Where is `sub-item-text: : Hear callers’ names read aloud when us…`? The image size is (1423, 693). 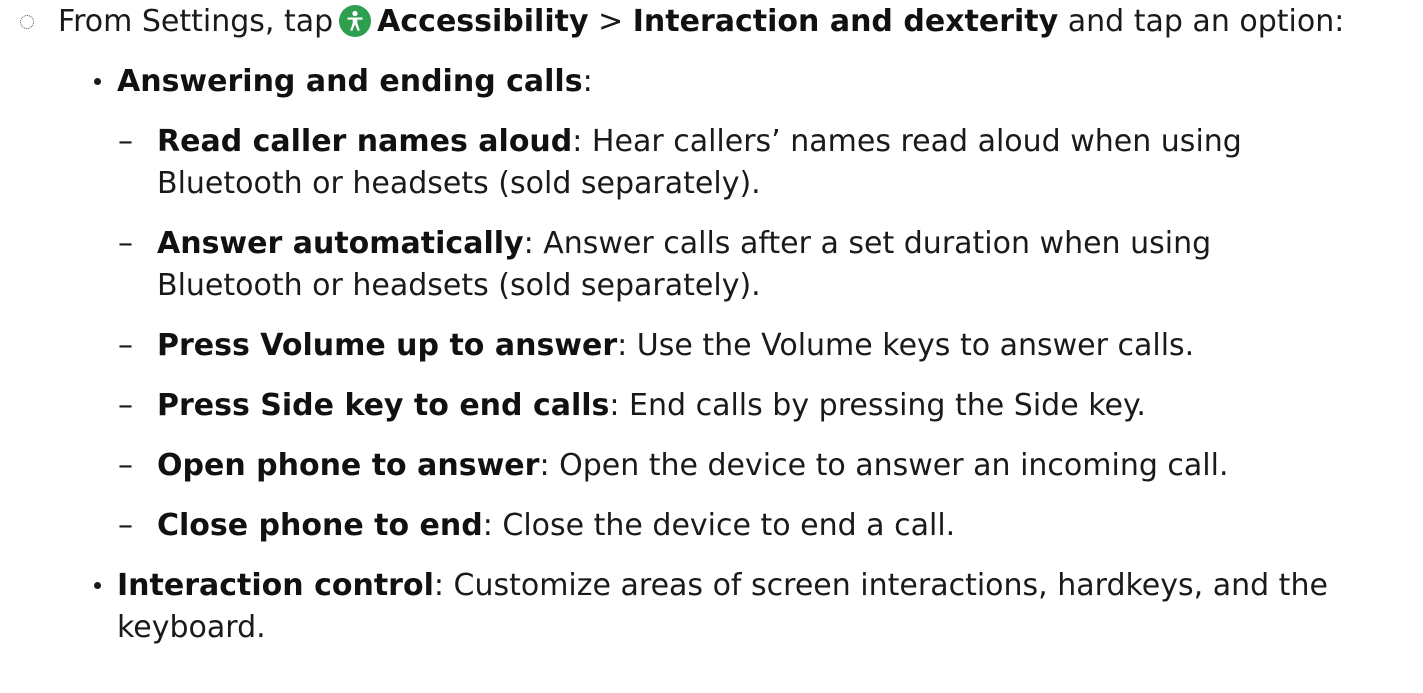
sub-item-text: : Hear callers’ names read aloud when us… is located at coordinates (907, 141).